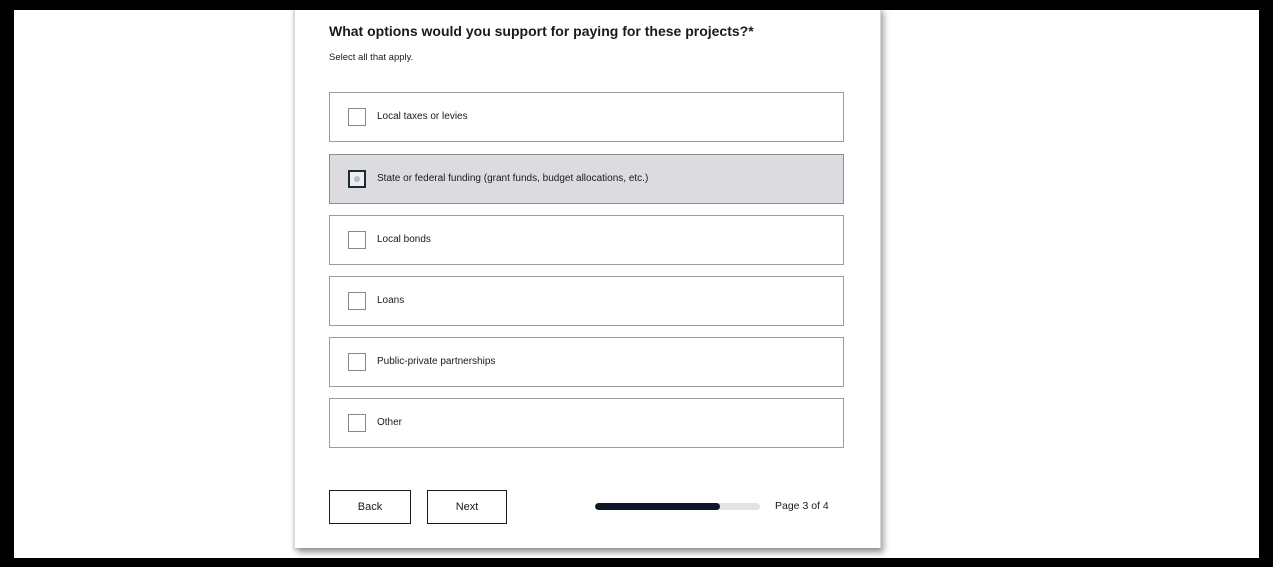 The image size is (1273, 567). What do you see at coordinates (658, 506) in the screenshot?
I see `progress-bar-fill` at bounding box center [658, 506].